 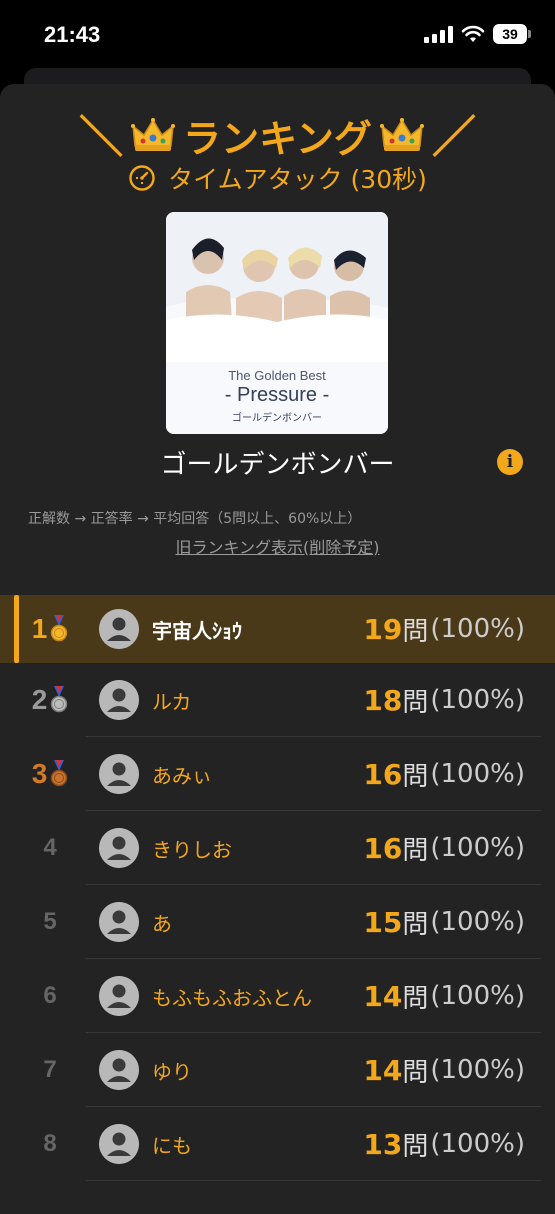 I want to click on row-divider, so click(x=313, y=1180).